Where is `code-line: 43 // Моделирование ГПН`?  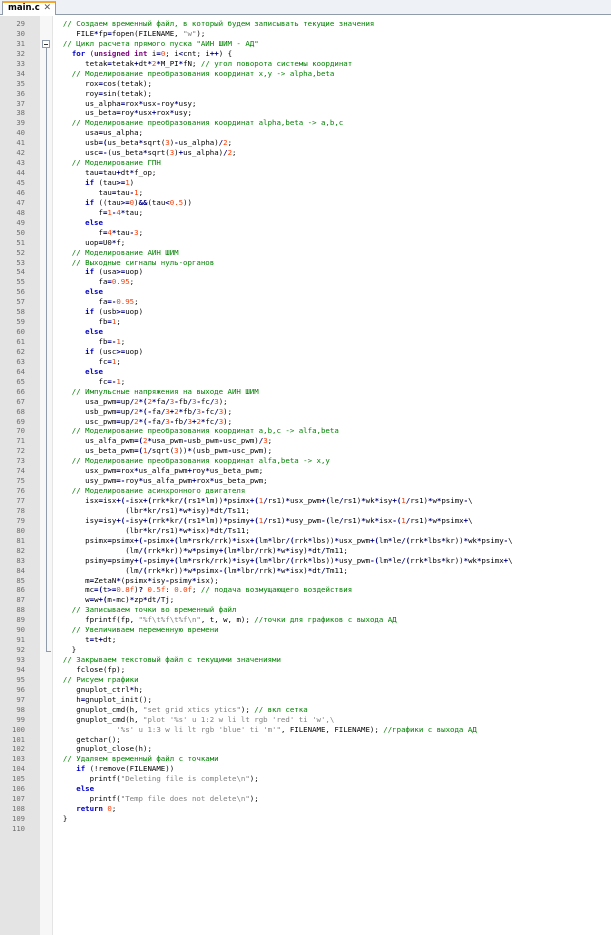 code-line: 43 // Моделирование ГПН is located at coordinates (305, 163).